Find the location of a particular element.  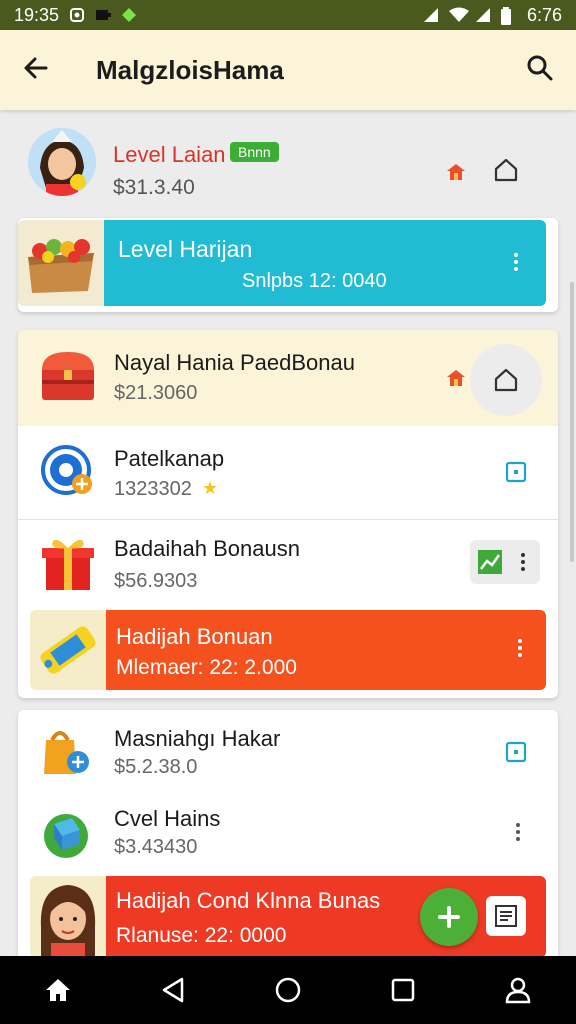

app-notification-icon is located at coordinates (129, 15).